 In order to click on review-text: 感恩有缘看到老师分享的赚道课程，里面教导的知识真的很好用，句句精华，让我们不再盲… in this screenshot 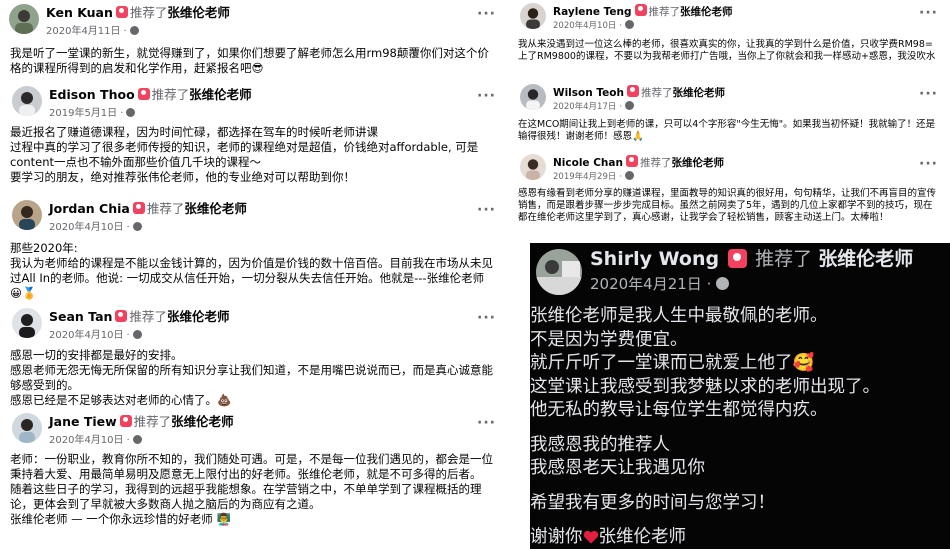, I will do `click(727, 205)`.